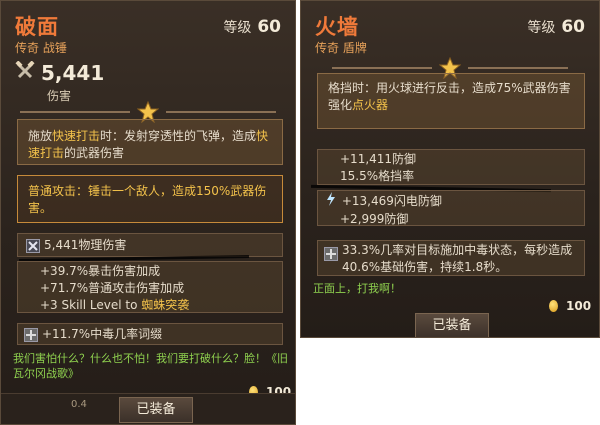 This screenshot has width=600, height=425. Describe the element at coordinates (332, 201) in the screenshot. I see `lightning-icon` at that location.